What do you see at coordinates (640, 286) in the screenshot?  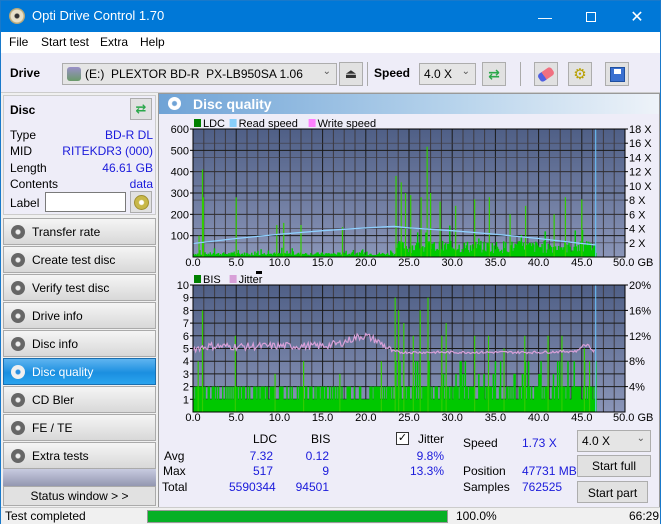 I see `y2-tick-label: 20%` at bounding box center [640, 286].